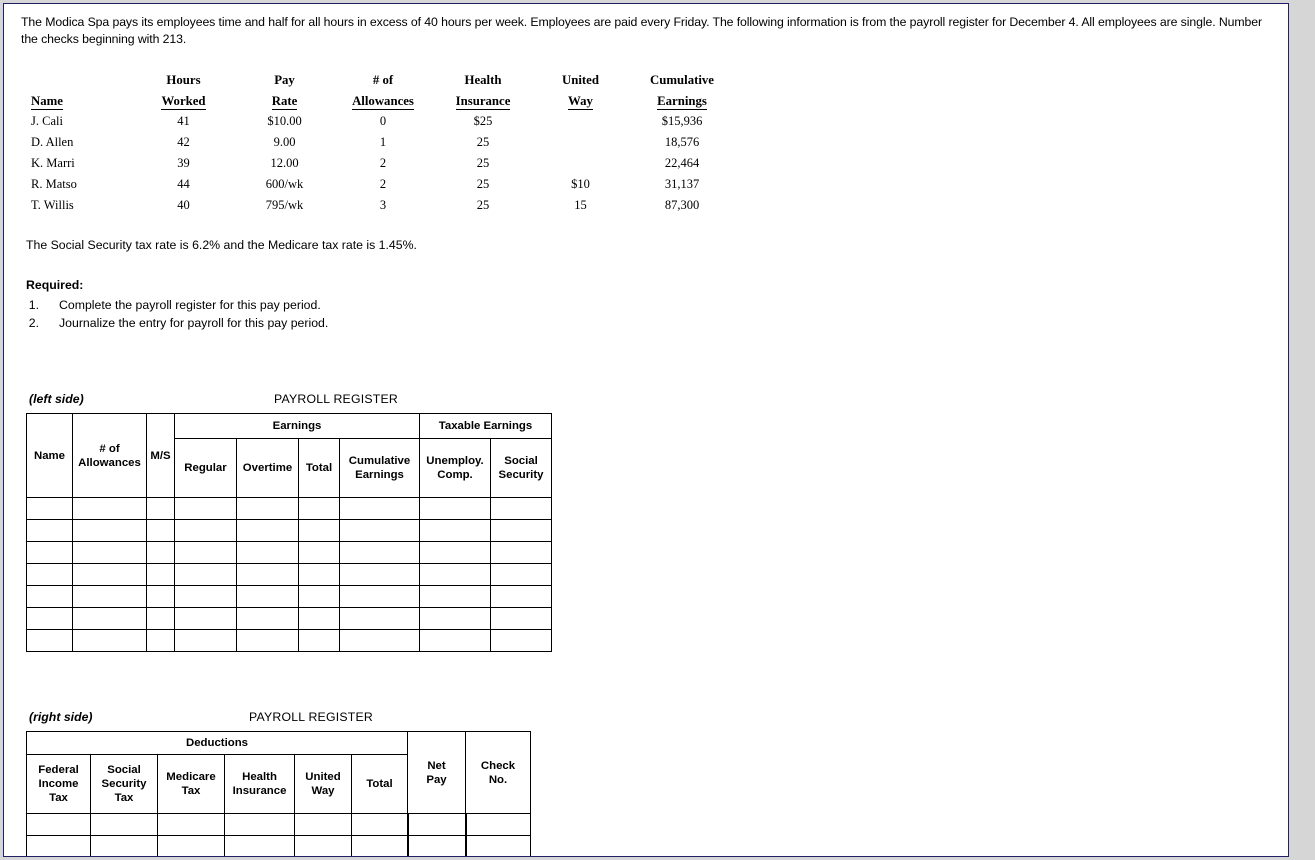  I want to click on emp-hours: 44, so click(183, 184).